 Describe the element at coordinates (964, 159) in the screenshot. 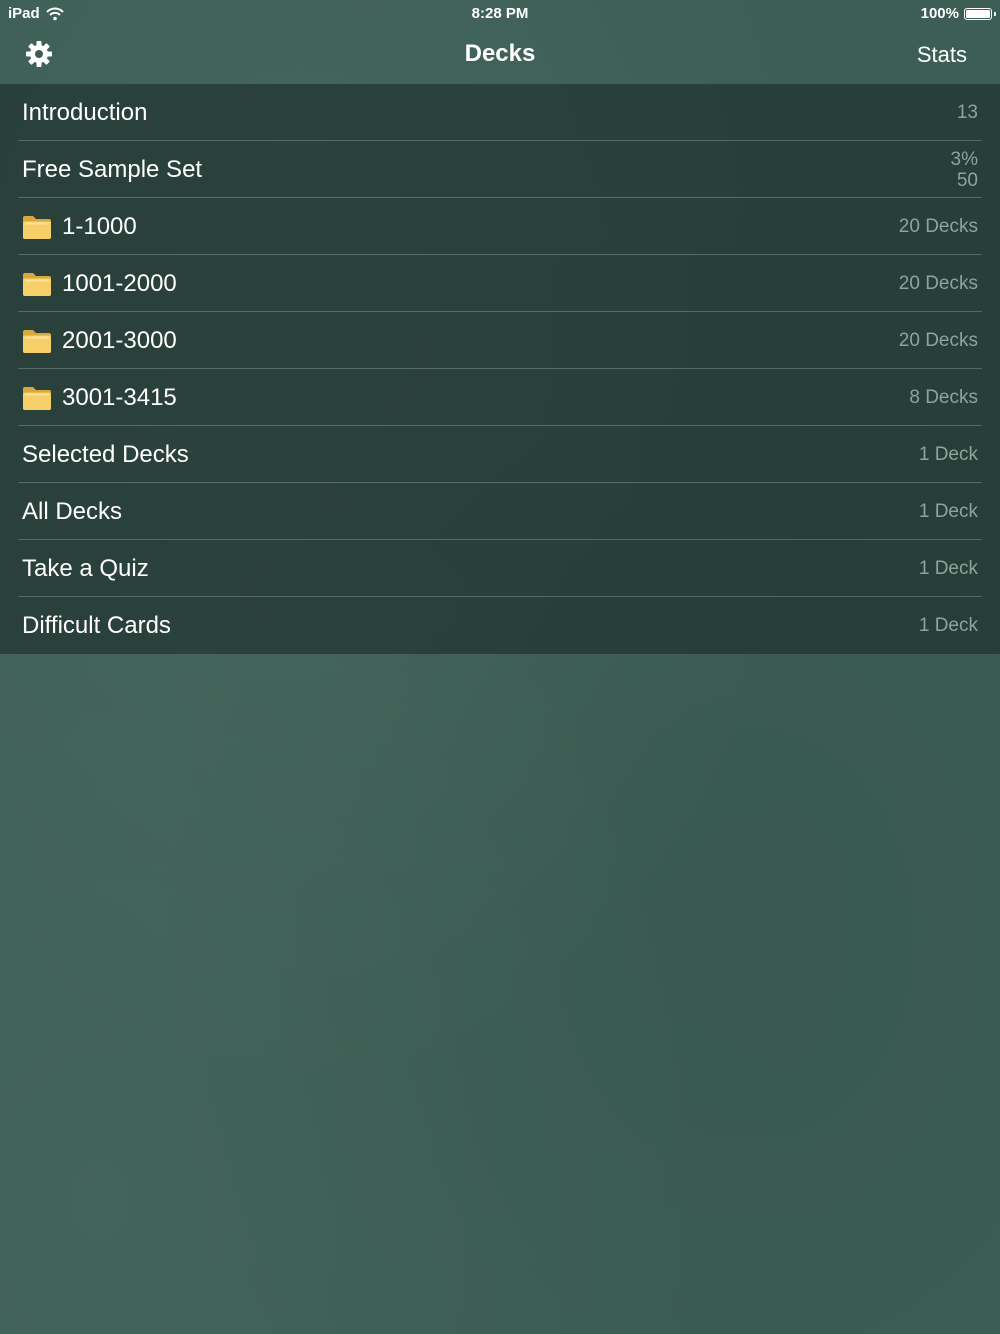

I see `deck-progress: 3%` at that location.